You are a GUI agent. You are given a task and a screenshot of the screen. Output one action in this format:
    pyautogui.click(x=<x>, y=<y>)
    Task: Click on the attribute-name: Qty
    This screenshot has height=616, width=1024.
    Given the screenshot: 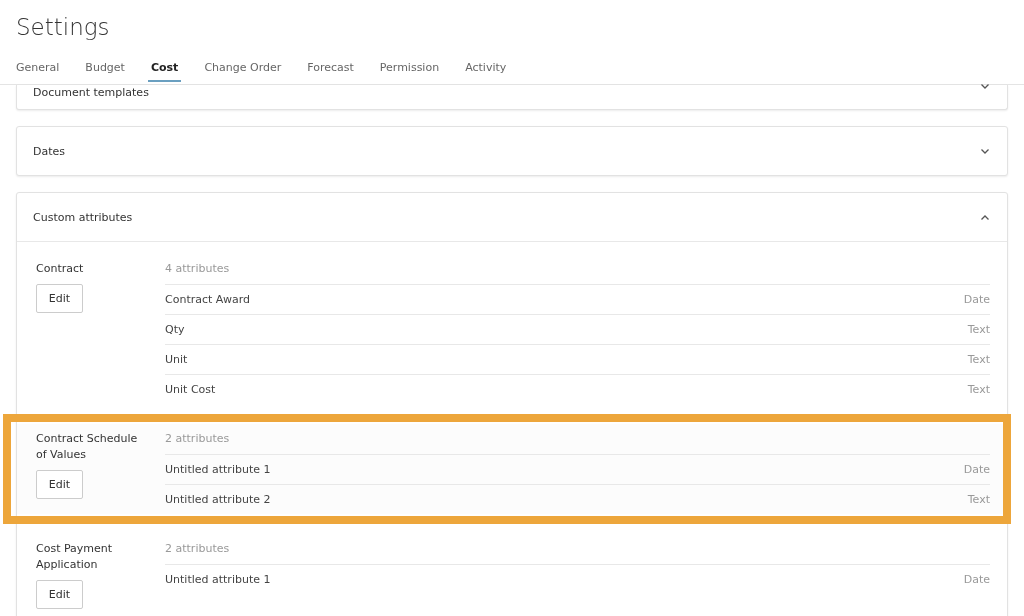 What is the action you would take?
    pyautogui.click(x=175, y=330)
    